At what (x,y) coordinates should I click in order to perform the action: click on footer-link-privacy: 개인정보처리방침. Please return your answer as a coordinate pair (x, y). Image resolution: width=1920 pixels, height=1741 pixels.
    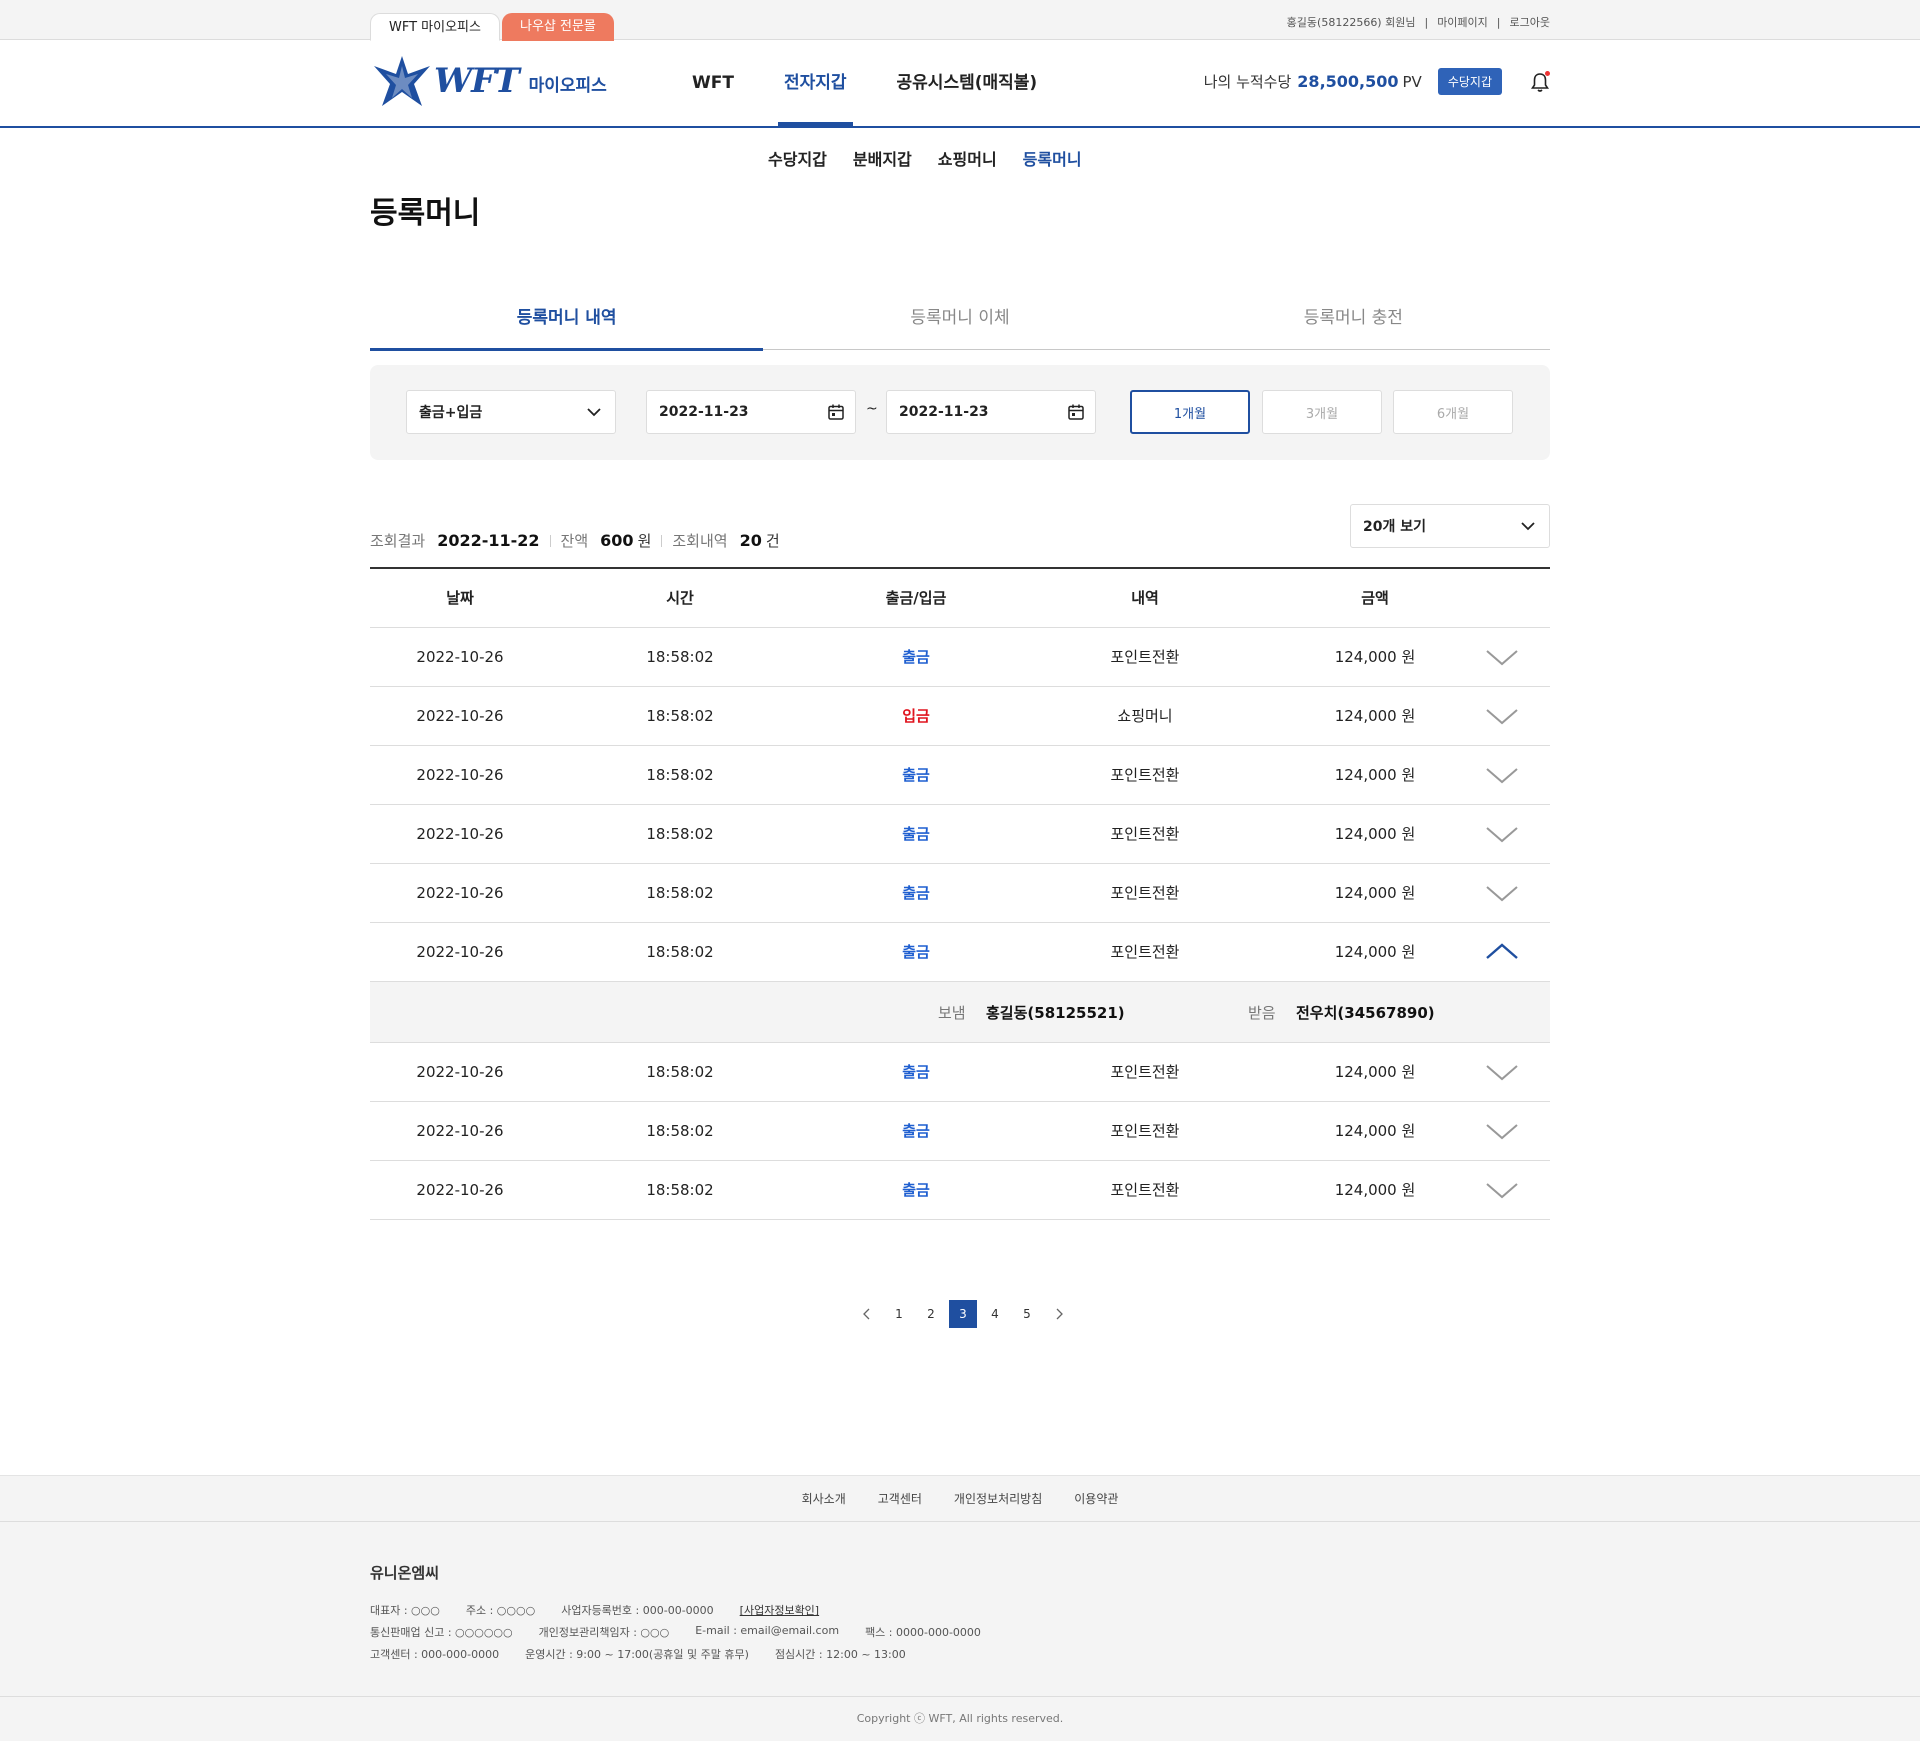
    Looking at the image, I should click on (998, 1498).